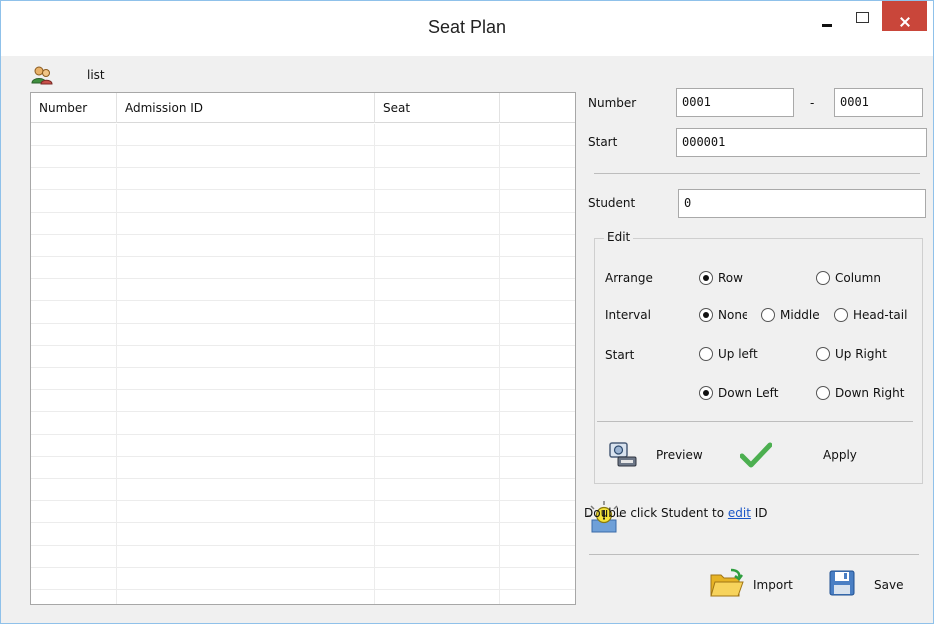  What do you see at coordinates (603, 142) in the screenshot?
I see `start-label: Start` at bounding box center [603, 142].